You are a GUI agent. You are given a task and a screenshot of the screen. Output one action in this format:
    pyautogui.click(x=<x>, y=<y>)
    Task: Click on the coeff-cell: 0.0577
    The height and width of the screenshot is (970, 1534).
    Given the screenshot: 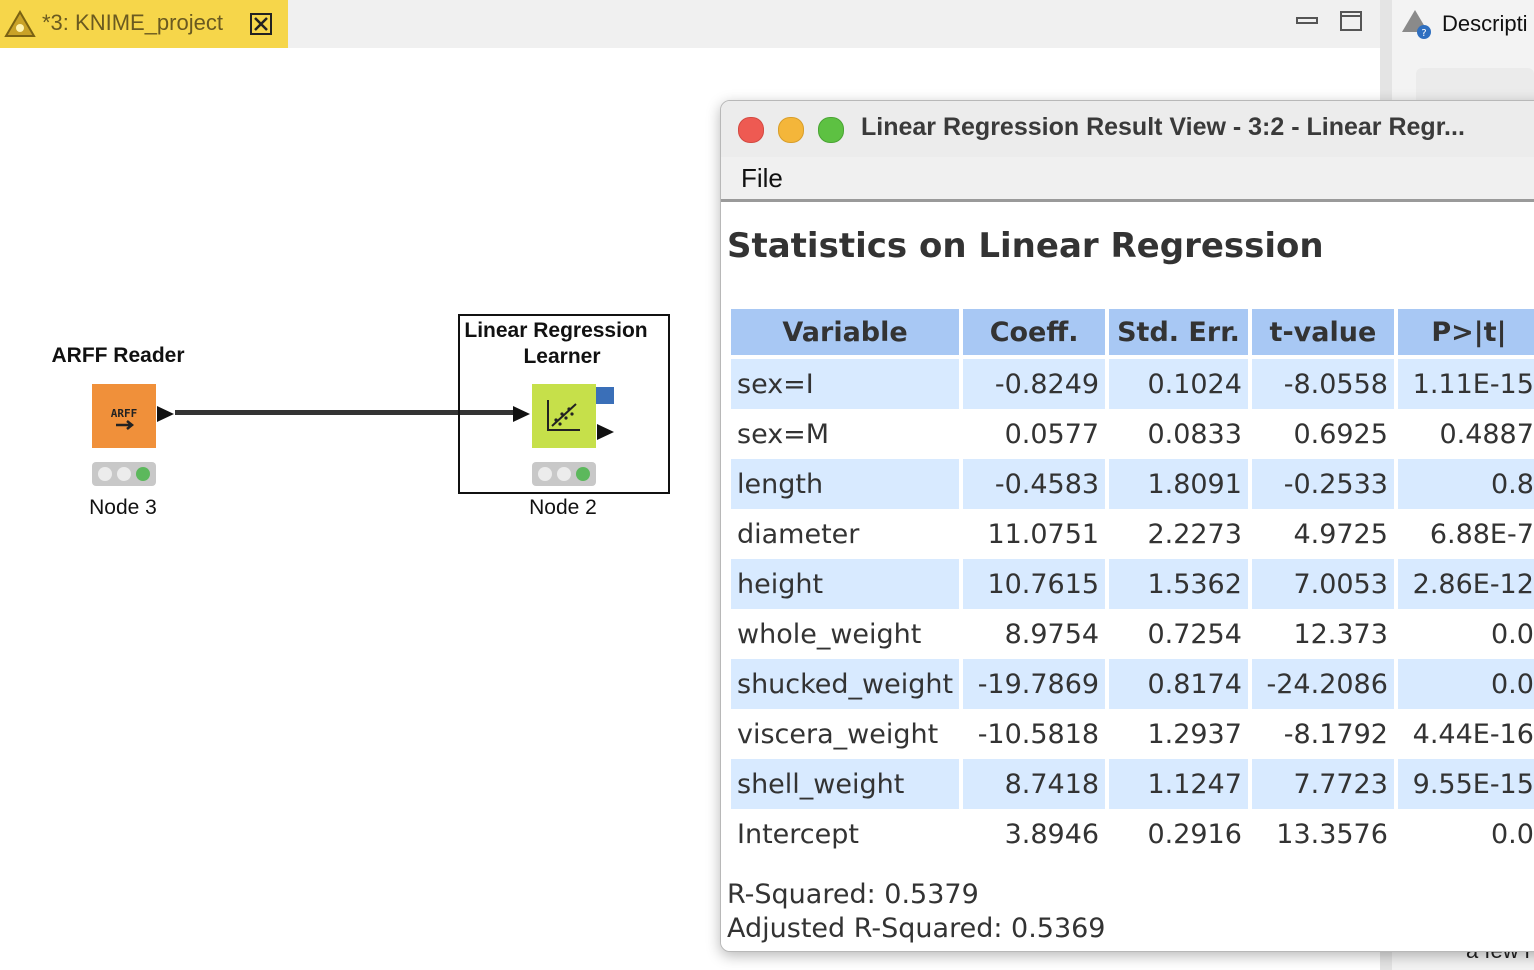 What is the action you would take?
    pyautogui.click(x=1052, y=434)
    